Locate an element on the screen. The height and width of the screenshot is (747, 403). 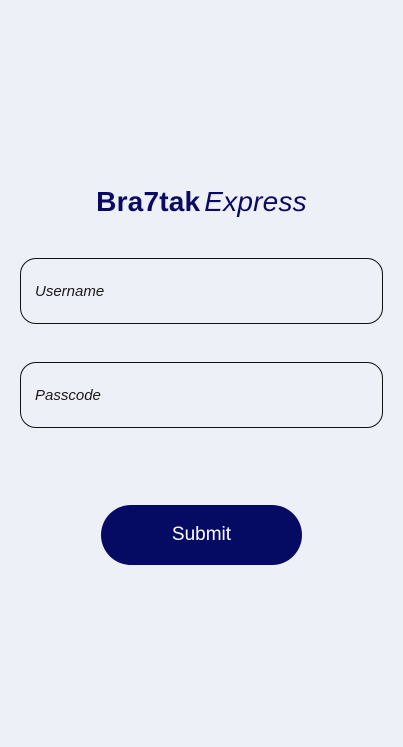
app-logo-title: Bra7tak Express is located at coordinates (201, 202).